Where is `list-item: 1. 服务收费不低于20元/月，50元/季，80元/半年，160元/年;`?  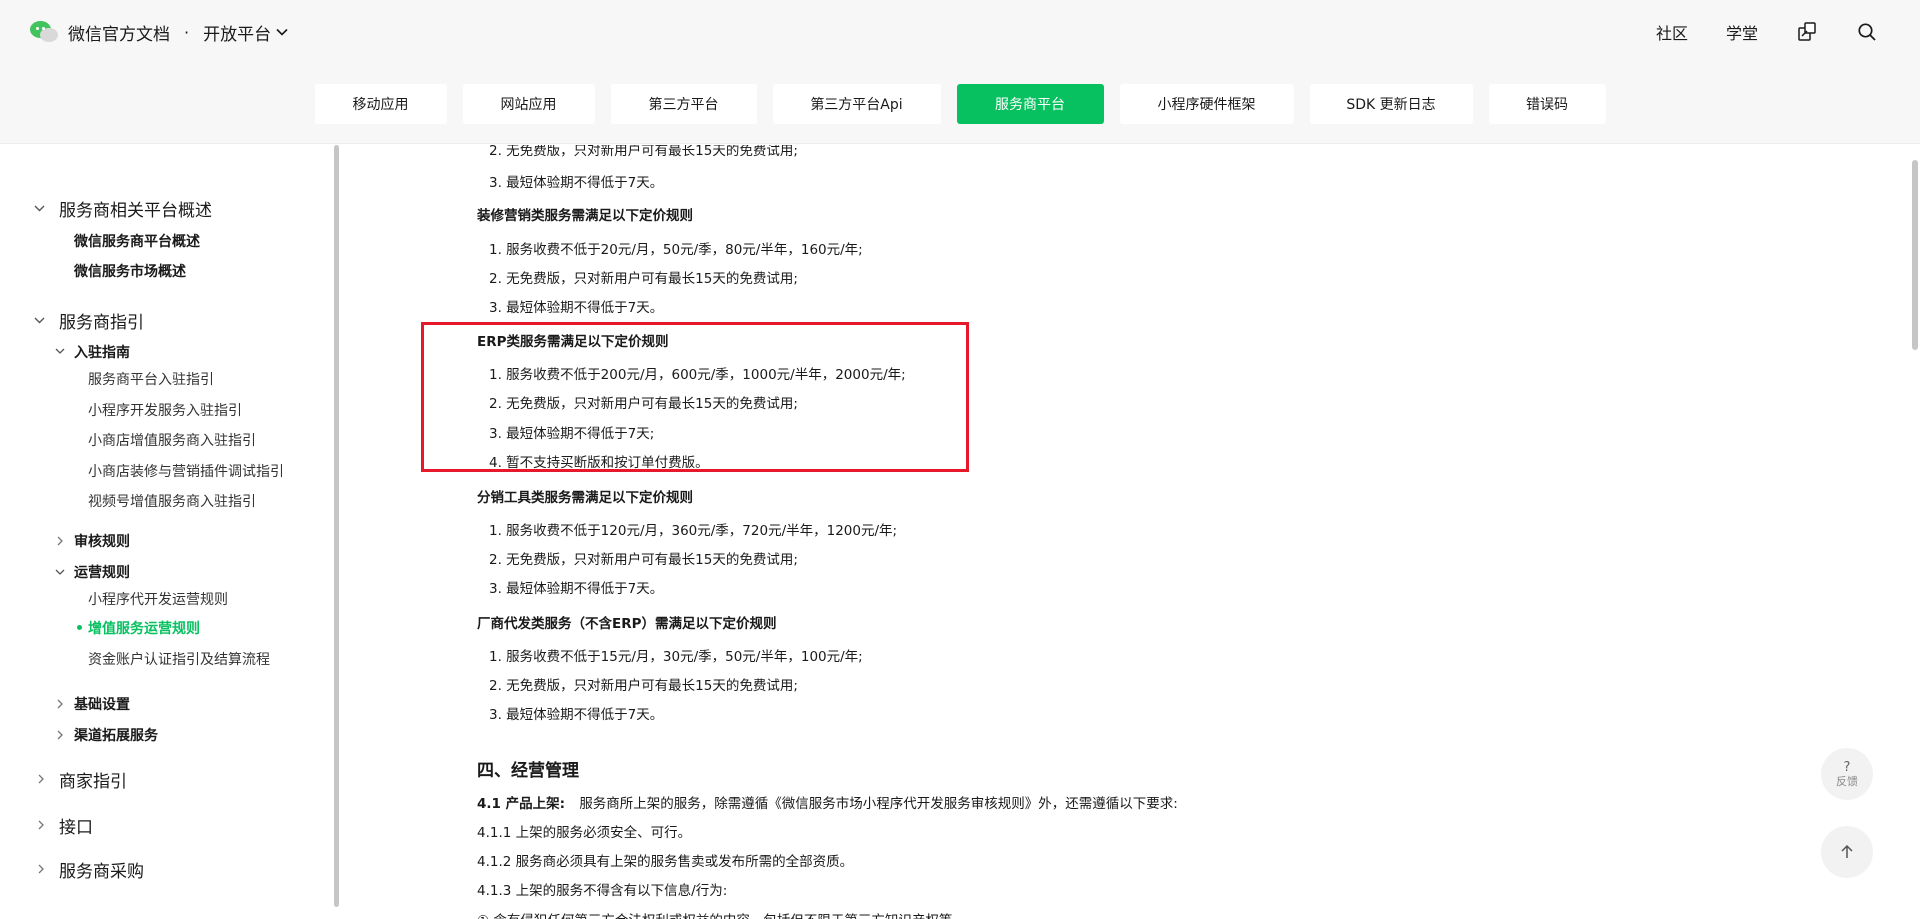 list-item: 1. 服务收费不低于20元/月，50元/季，80元/半年，160元/年; is located at coordinates (676, 250).